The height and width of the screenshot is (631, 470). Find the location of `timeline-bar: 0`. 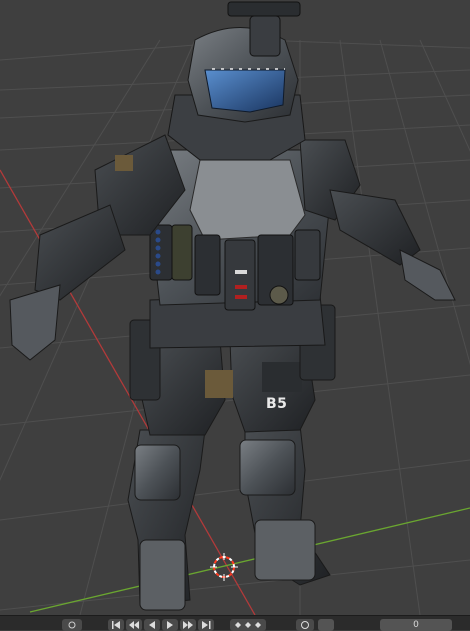

timeline-bar: 0 is located at coordinates (235, 623).